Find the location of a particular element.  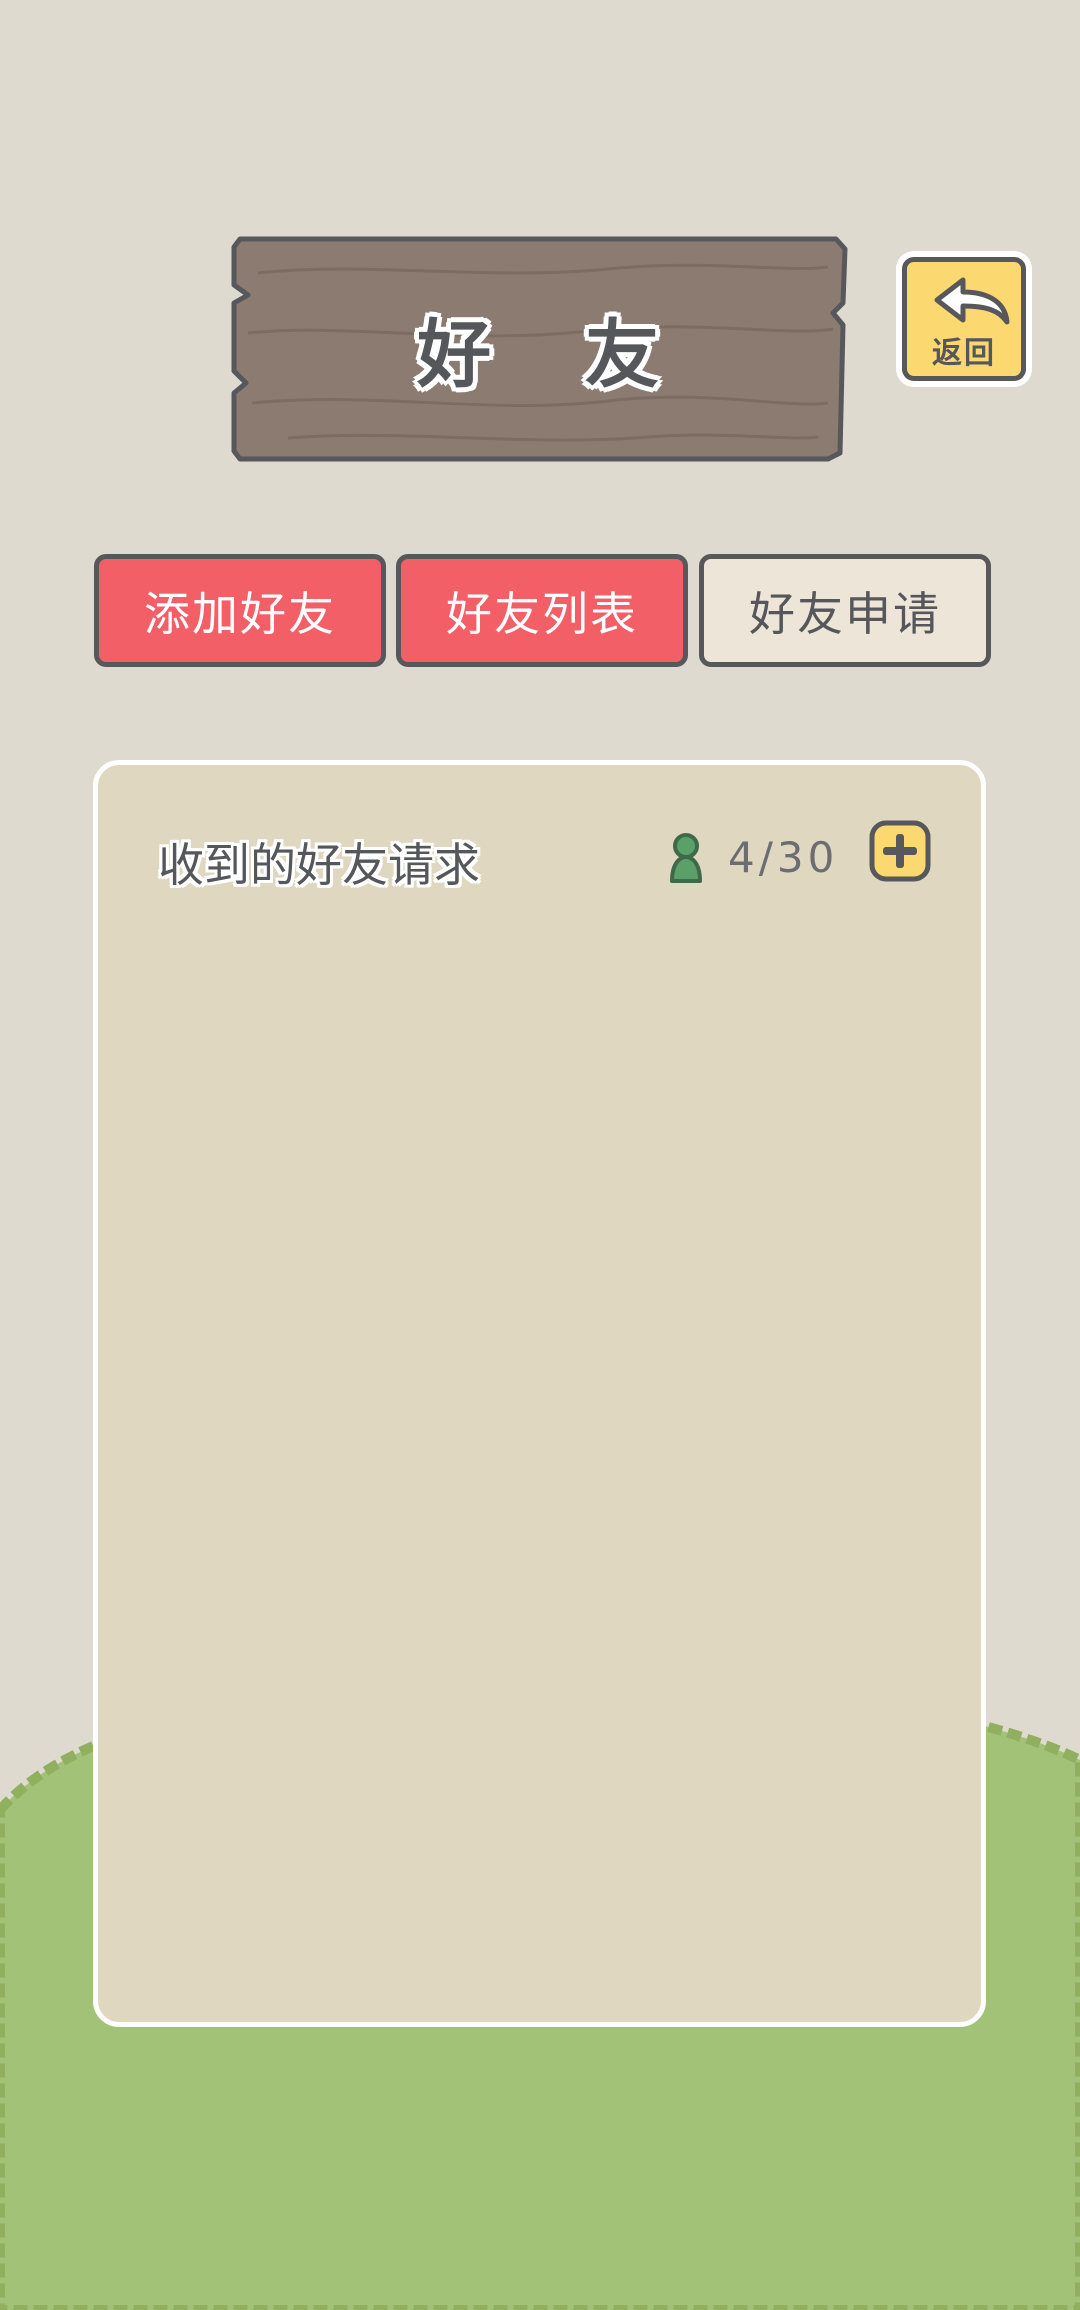

page-title: 好 友 is located at coordinates (555, 354).